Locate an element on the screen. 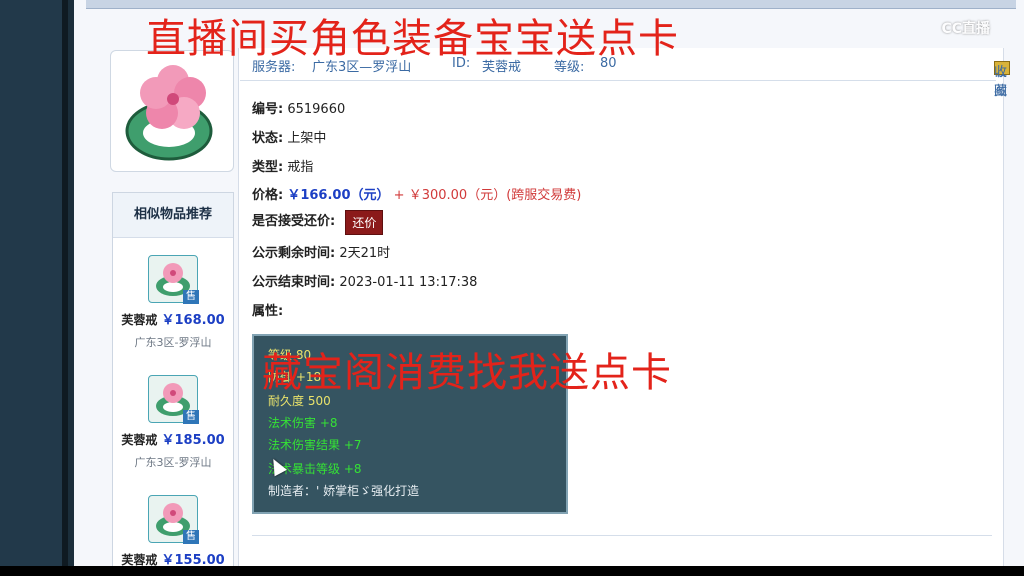 This screenshot has height=576, width=1024. haggle-row: 是否接受还价: 还价 is located at coordinates (318, 222).